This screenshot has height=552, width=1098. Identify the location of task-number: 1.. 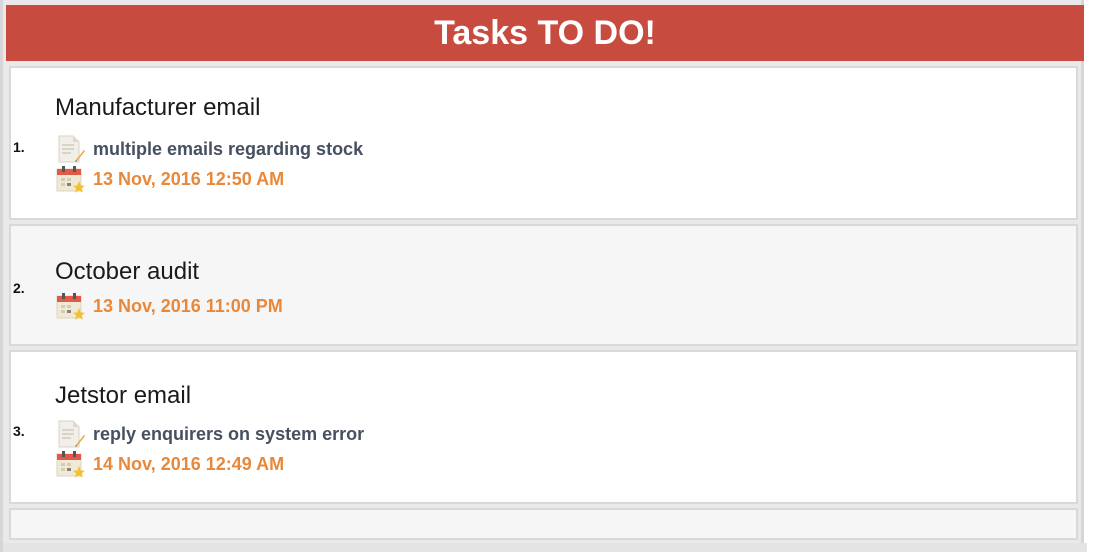
(19, 147).